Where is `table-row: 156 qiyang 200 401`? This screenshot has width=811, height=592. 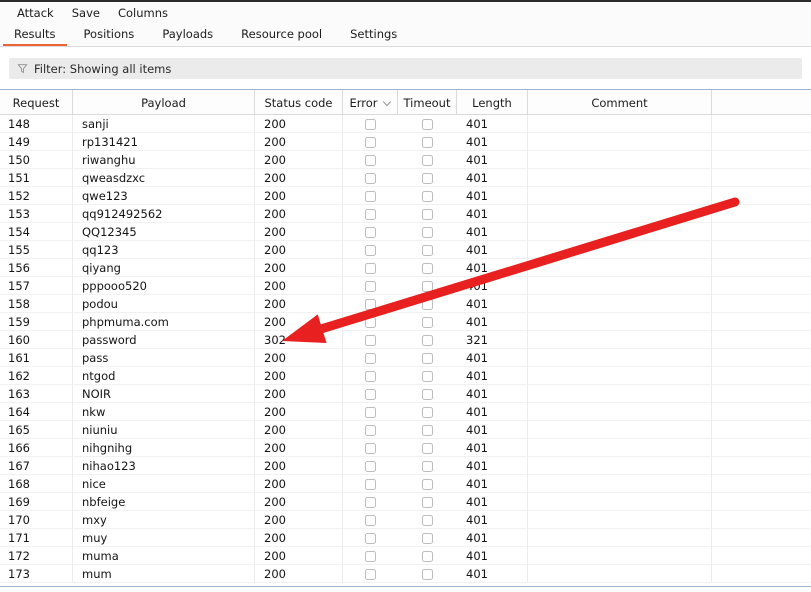 table-row: 156 qiyang 200 401 is located at coordinates (405, 268).